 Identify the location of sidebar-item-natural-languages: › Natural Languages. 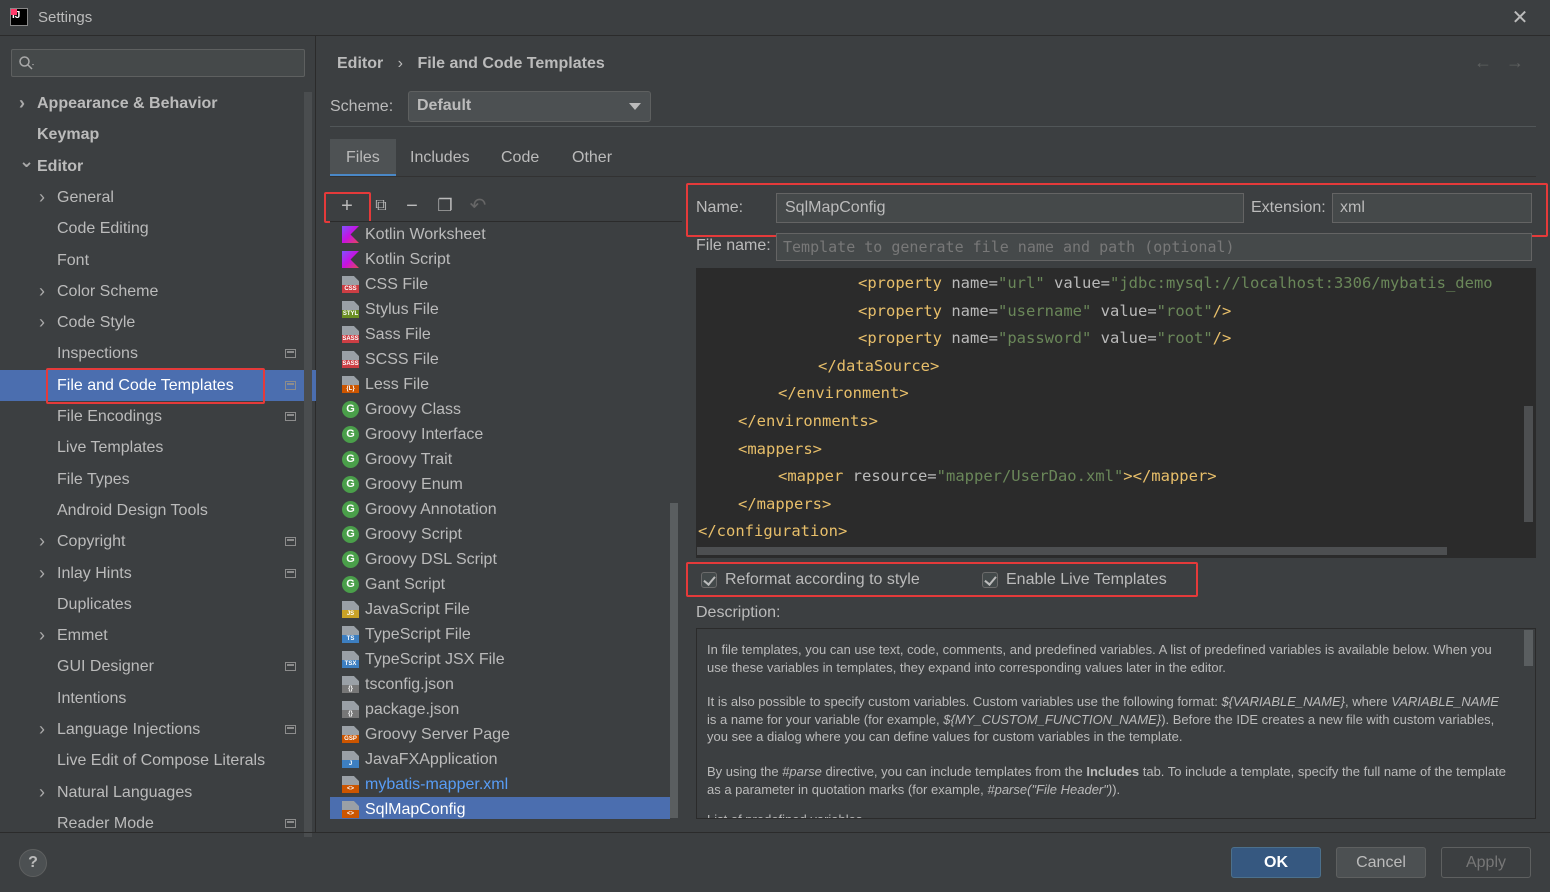
(158, 792).